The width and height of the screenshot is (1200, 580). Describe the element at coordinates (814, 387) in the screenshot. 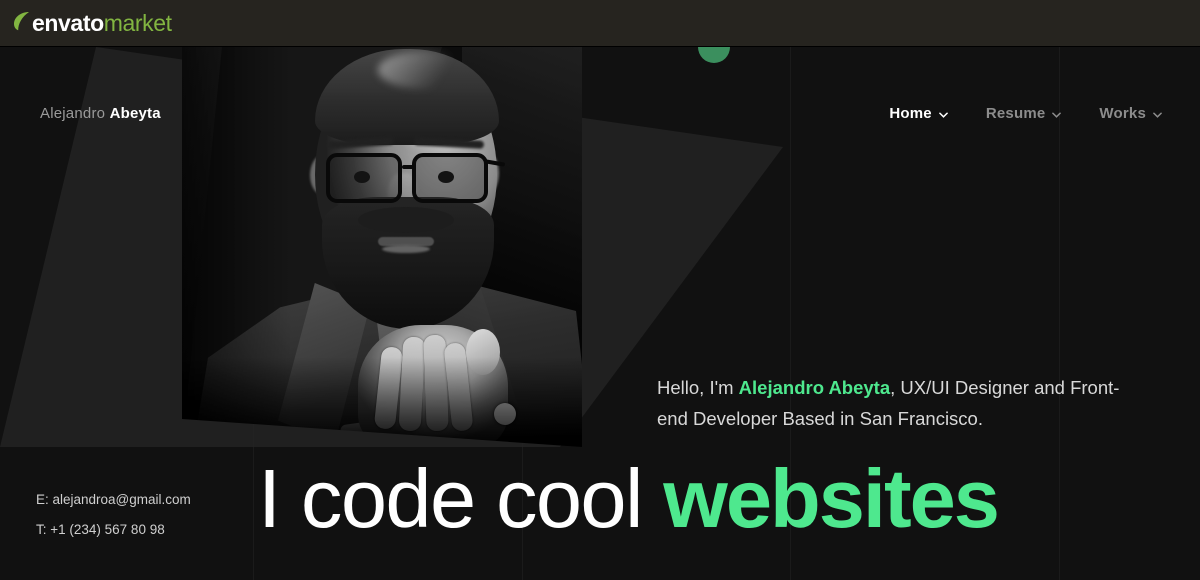

I see `intro-highlight-name: Alejandro Abeyta` at that location.